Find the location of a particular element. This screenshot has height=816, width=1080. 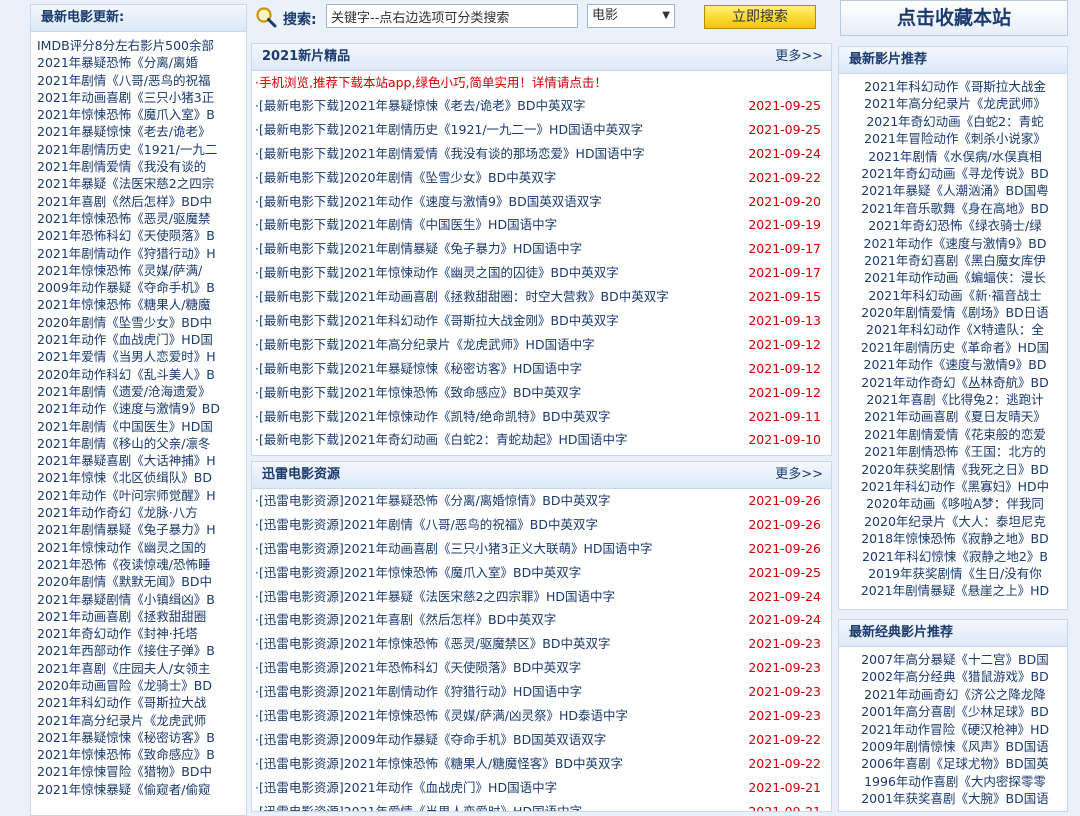

latest-update-link: 2021年惊悚暴疑《偷窥者/偷窥 is located at coordinates (141, 789).